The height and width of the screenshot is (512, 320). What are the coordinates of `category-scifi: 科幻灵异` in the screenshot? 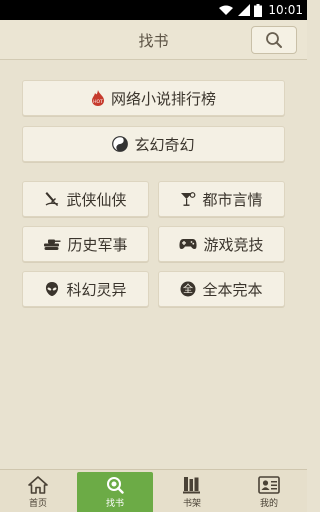 It's located at (85, 289).